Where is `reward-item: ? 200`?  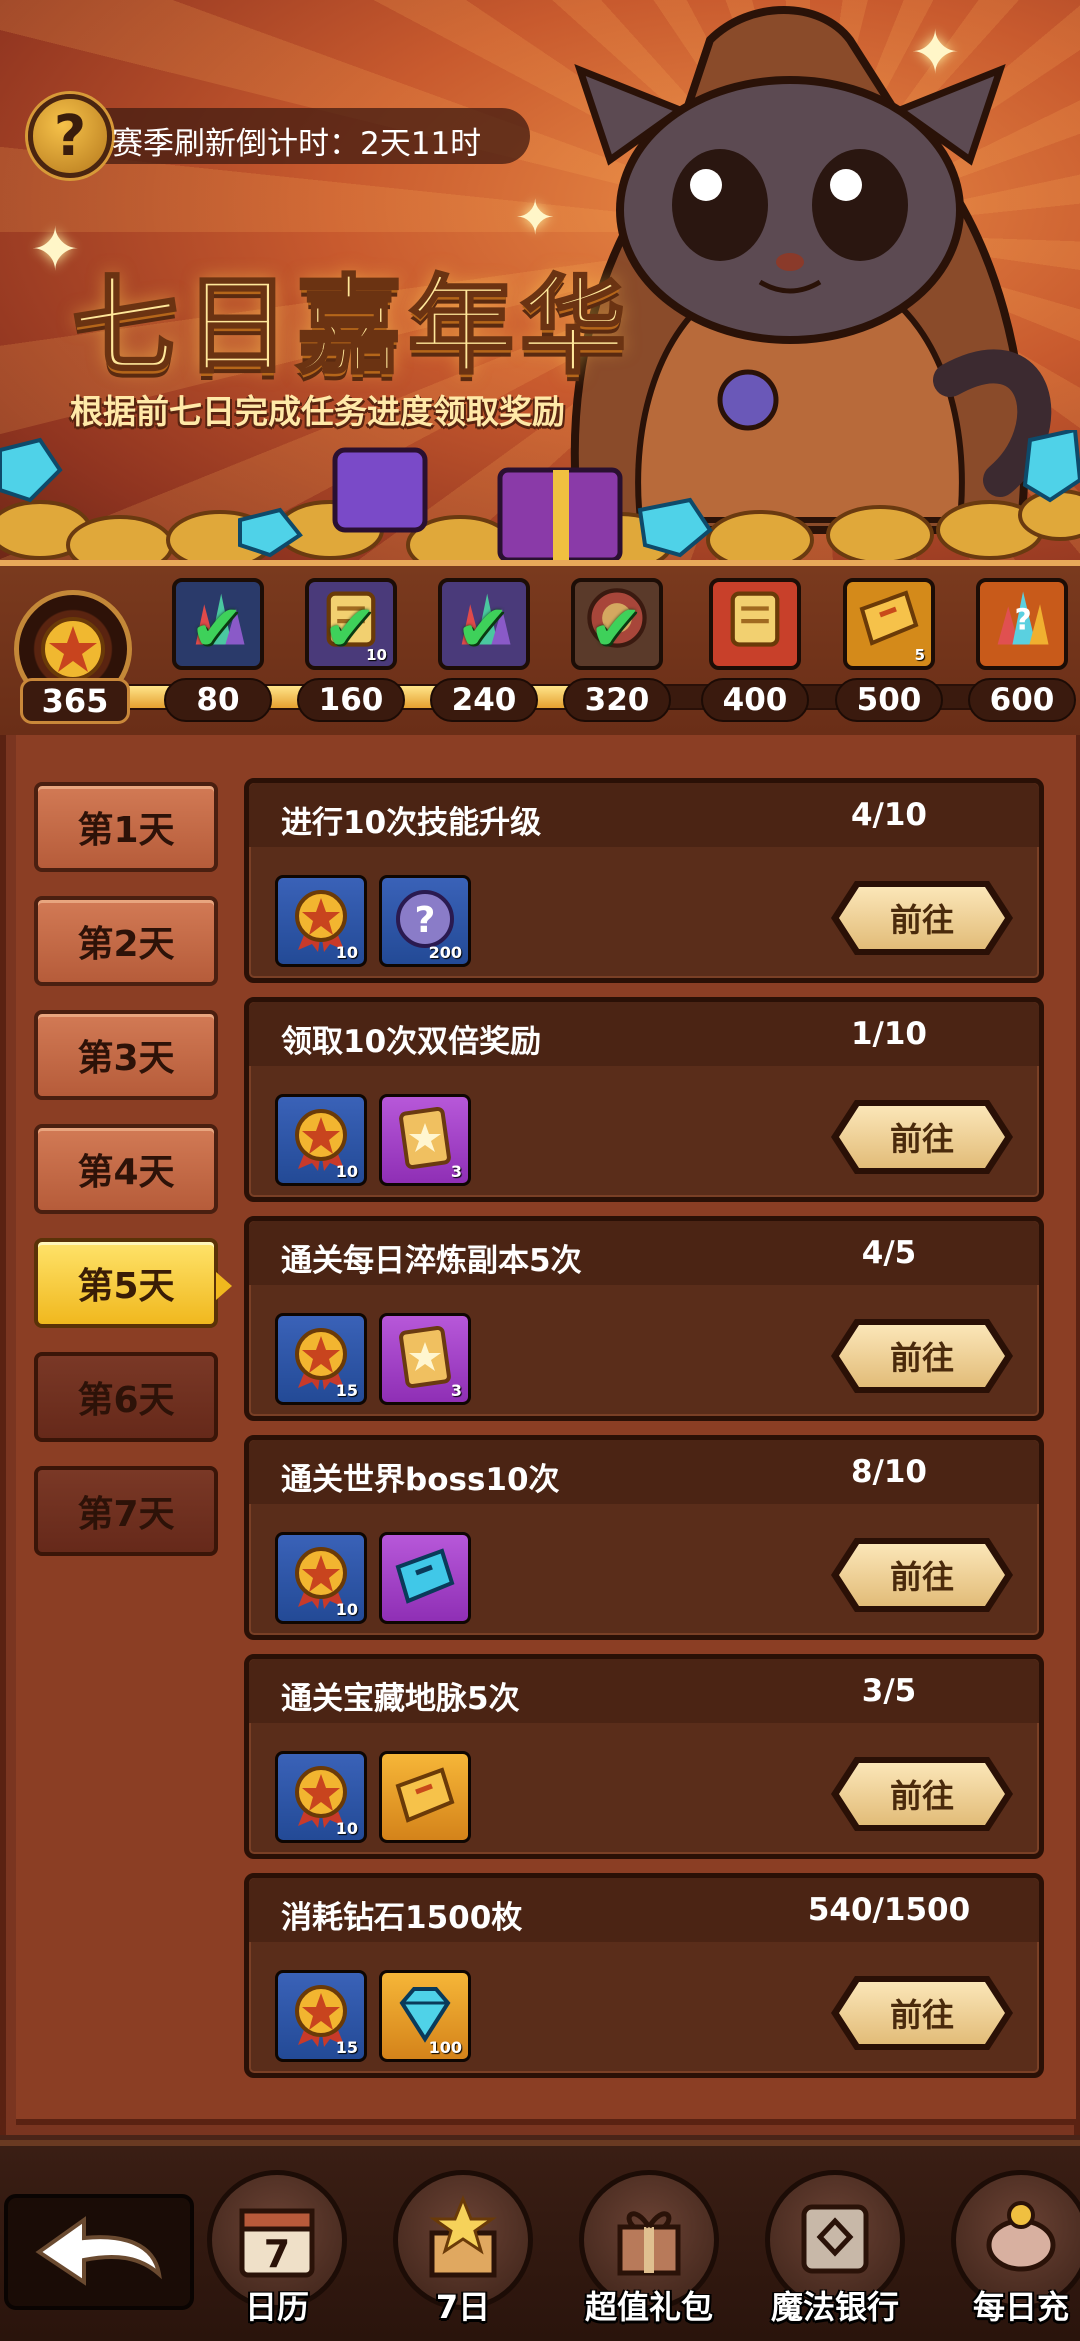
reward-item: ? 200 is located at coordinates (425, 921).